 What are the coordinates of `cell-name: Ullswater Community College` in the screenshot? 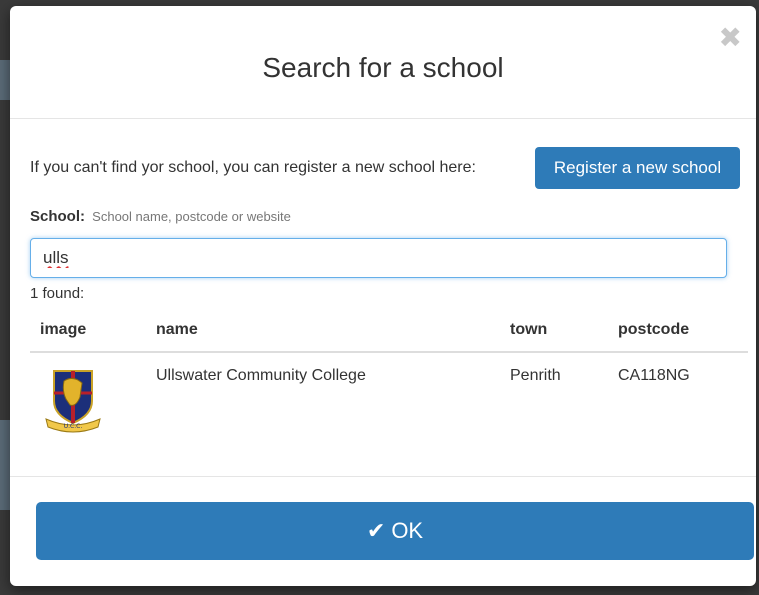 It's located at (261, 375).